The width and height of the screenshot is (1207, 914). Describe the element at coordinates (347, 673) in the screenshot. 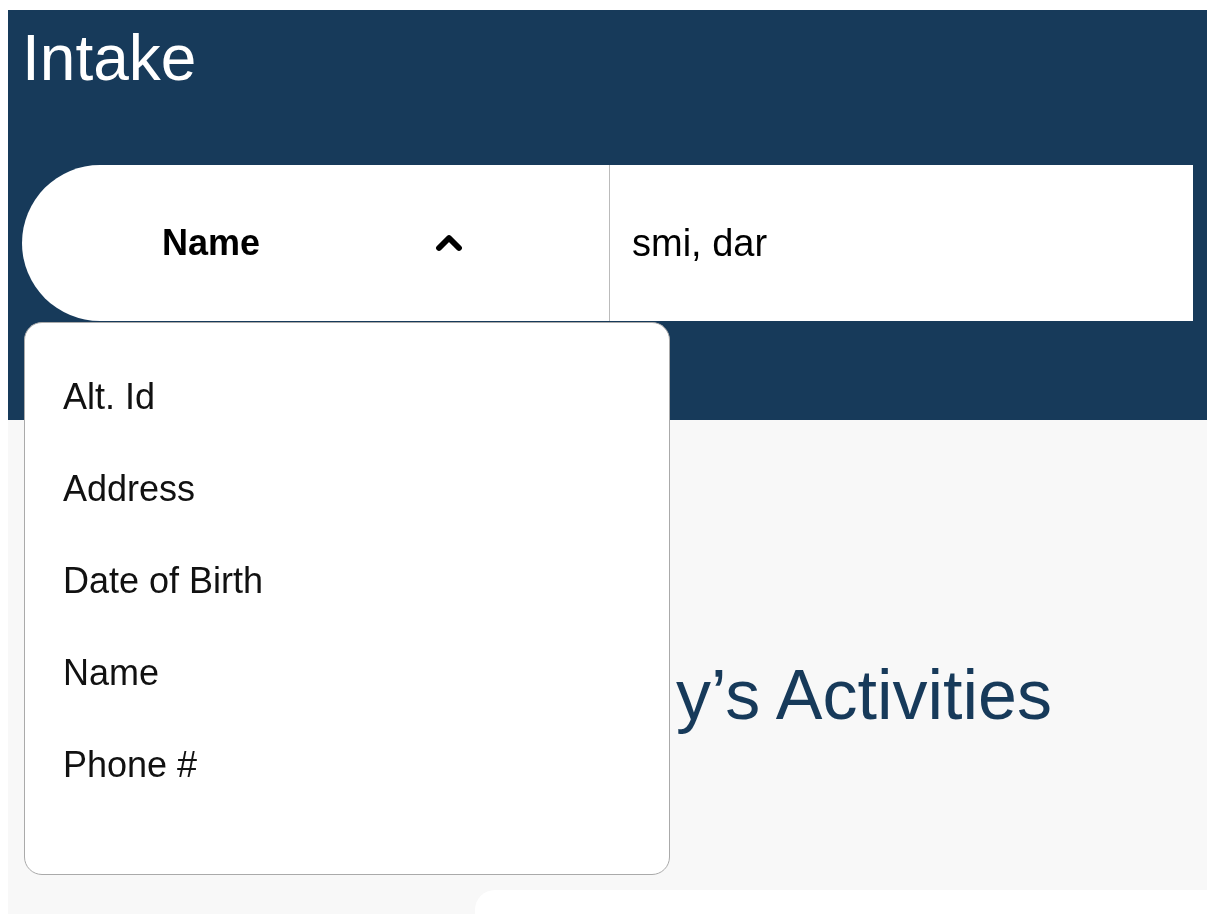

I see `dropdown-option: Name` at that location.